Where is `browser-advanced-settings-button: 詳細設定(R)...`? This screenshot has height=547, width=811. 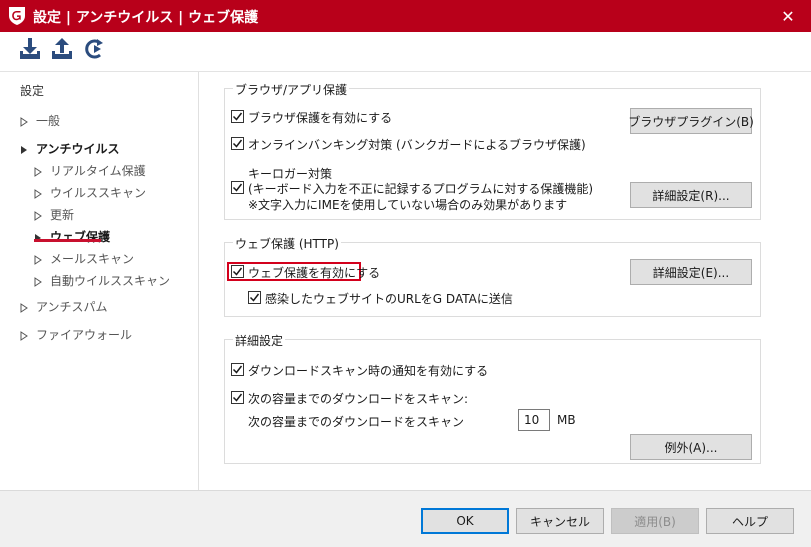 browser-advanced-settings-button: 詳細設定(R)... is located at coordinates (691, 195).